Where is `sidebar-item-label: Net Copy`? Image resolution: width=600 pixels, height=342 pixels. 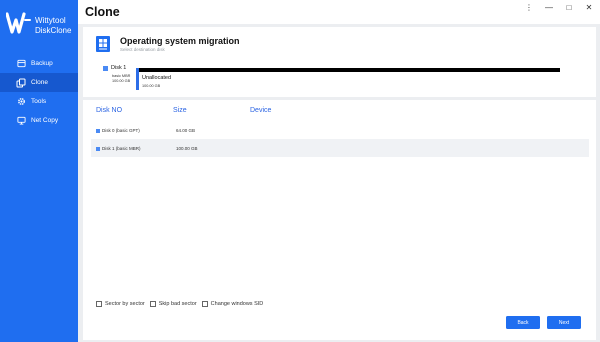 sidebar-item-label: Net Copy is located at coordinates (45, 120).